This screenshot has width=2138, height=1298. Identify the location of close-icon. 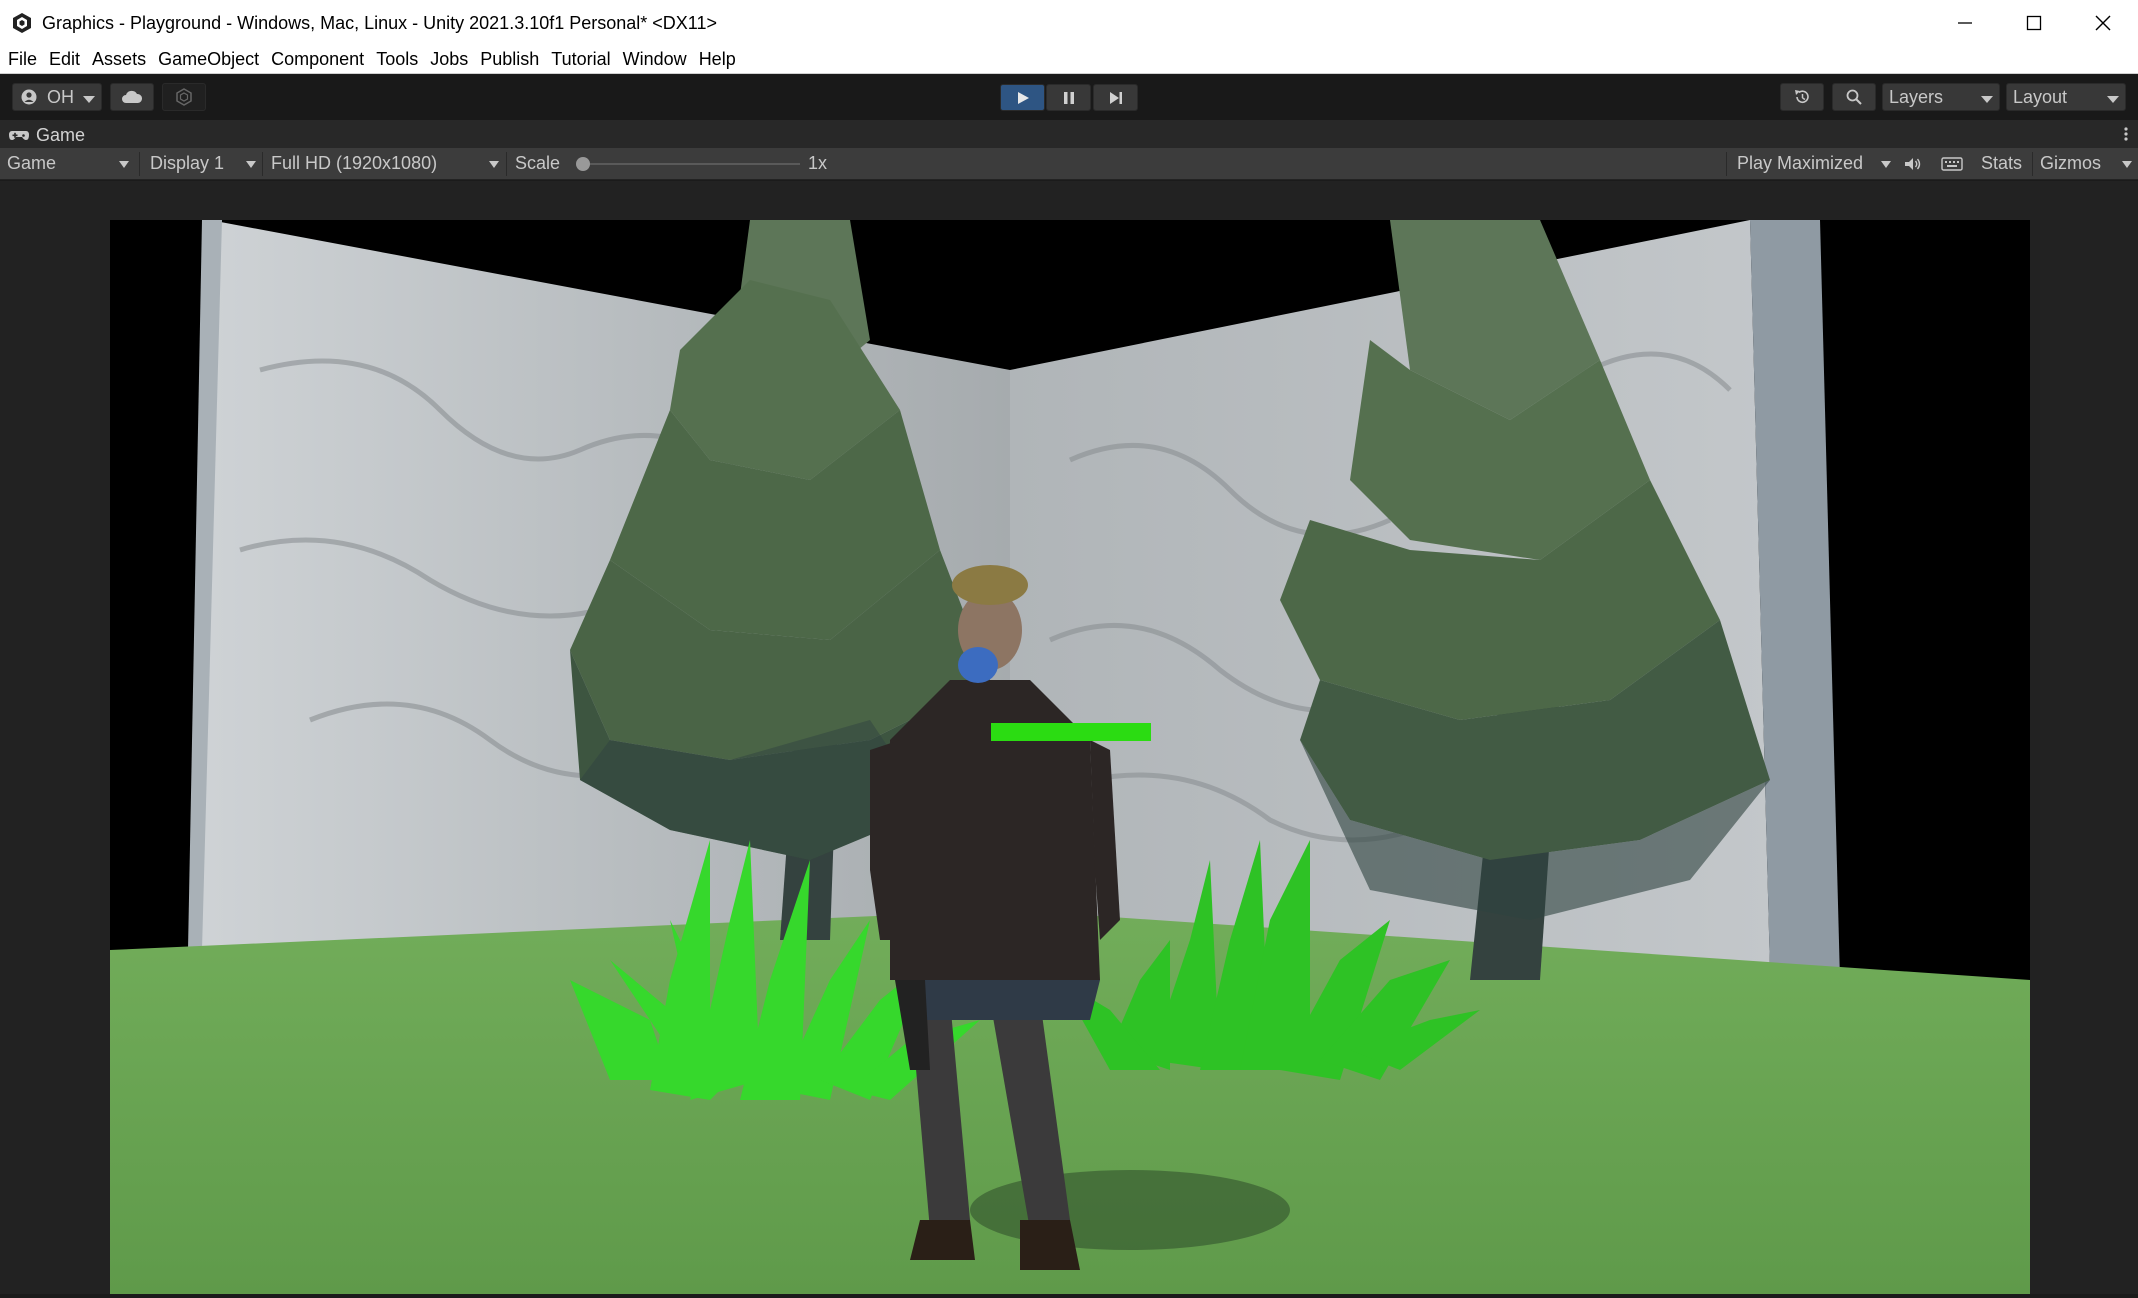
(2103, 23).